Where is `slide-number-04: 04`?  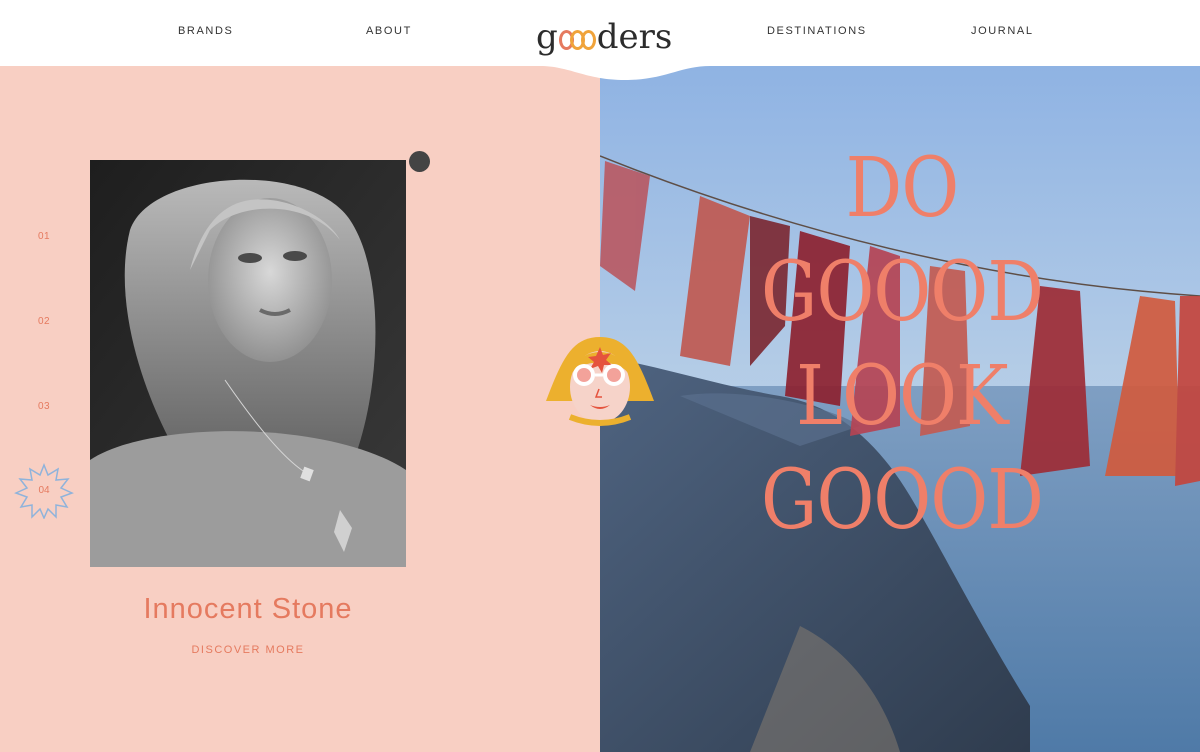 slide-number-04: 04 is located at coordinates (44, 490).